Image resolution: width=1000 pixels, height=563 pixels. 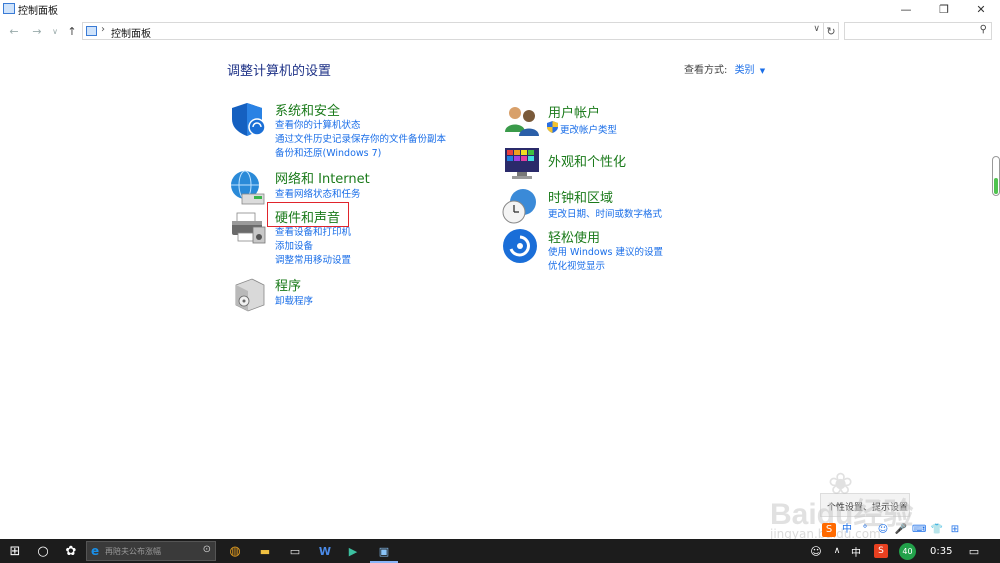 I want to click on uac-shield-icon, so click(x=552, y=127).